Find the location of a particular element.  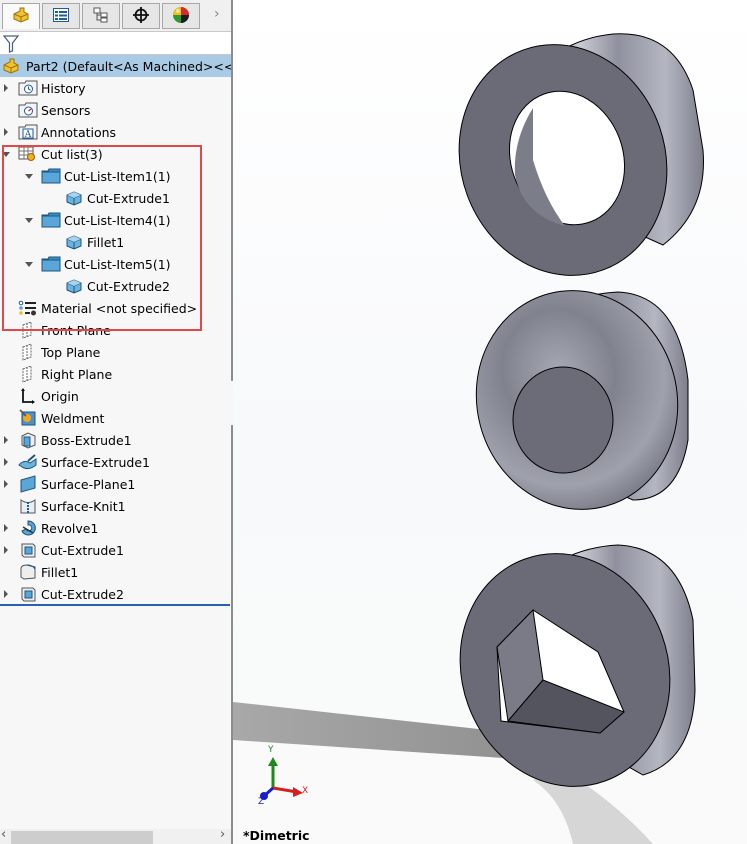

sensors-folder-icon is located at coordinates (28, 110).